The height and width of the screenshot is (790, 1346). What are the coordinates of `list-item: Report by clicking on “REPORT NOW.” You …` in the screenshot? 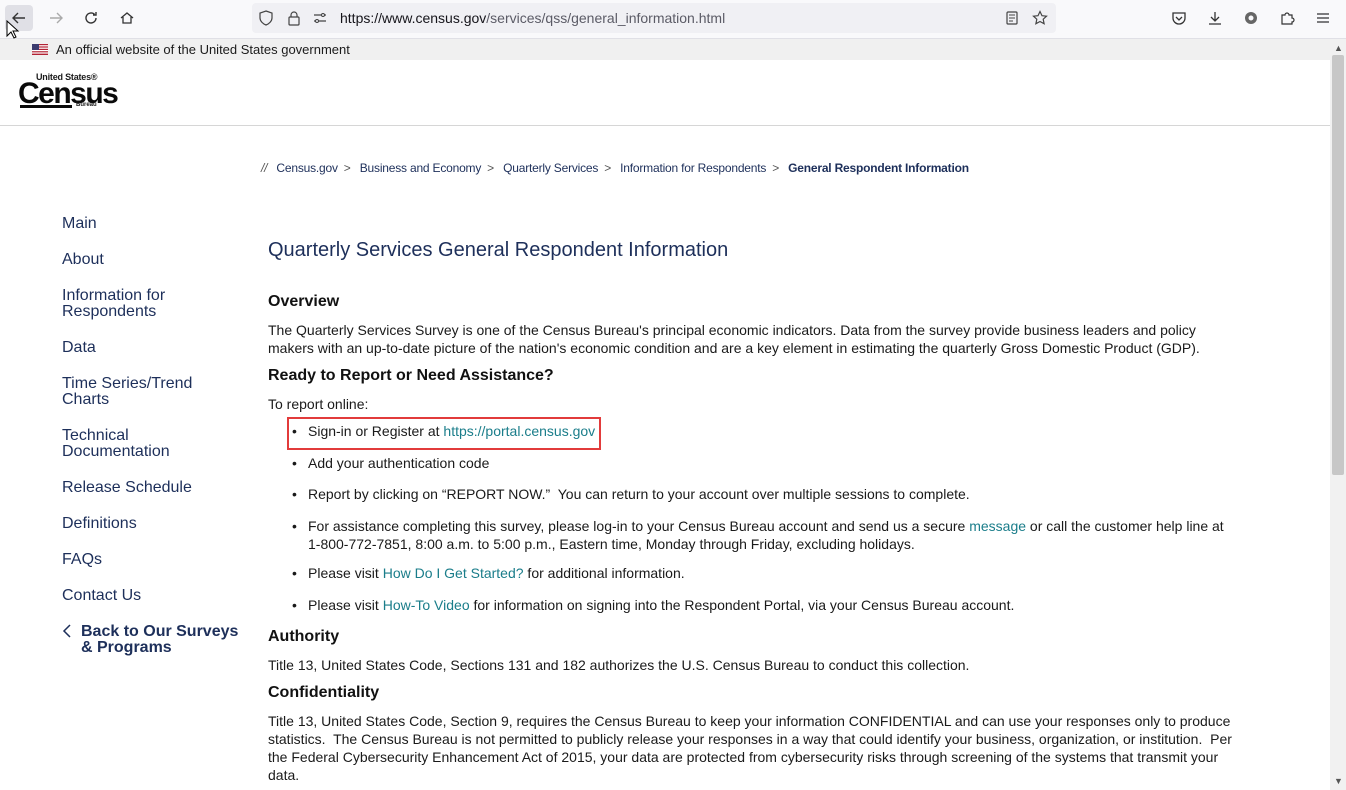 It's located at (765, 494).